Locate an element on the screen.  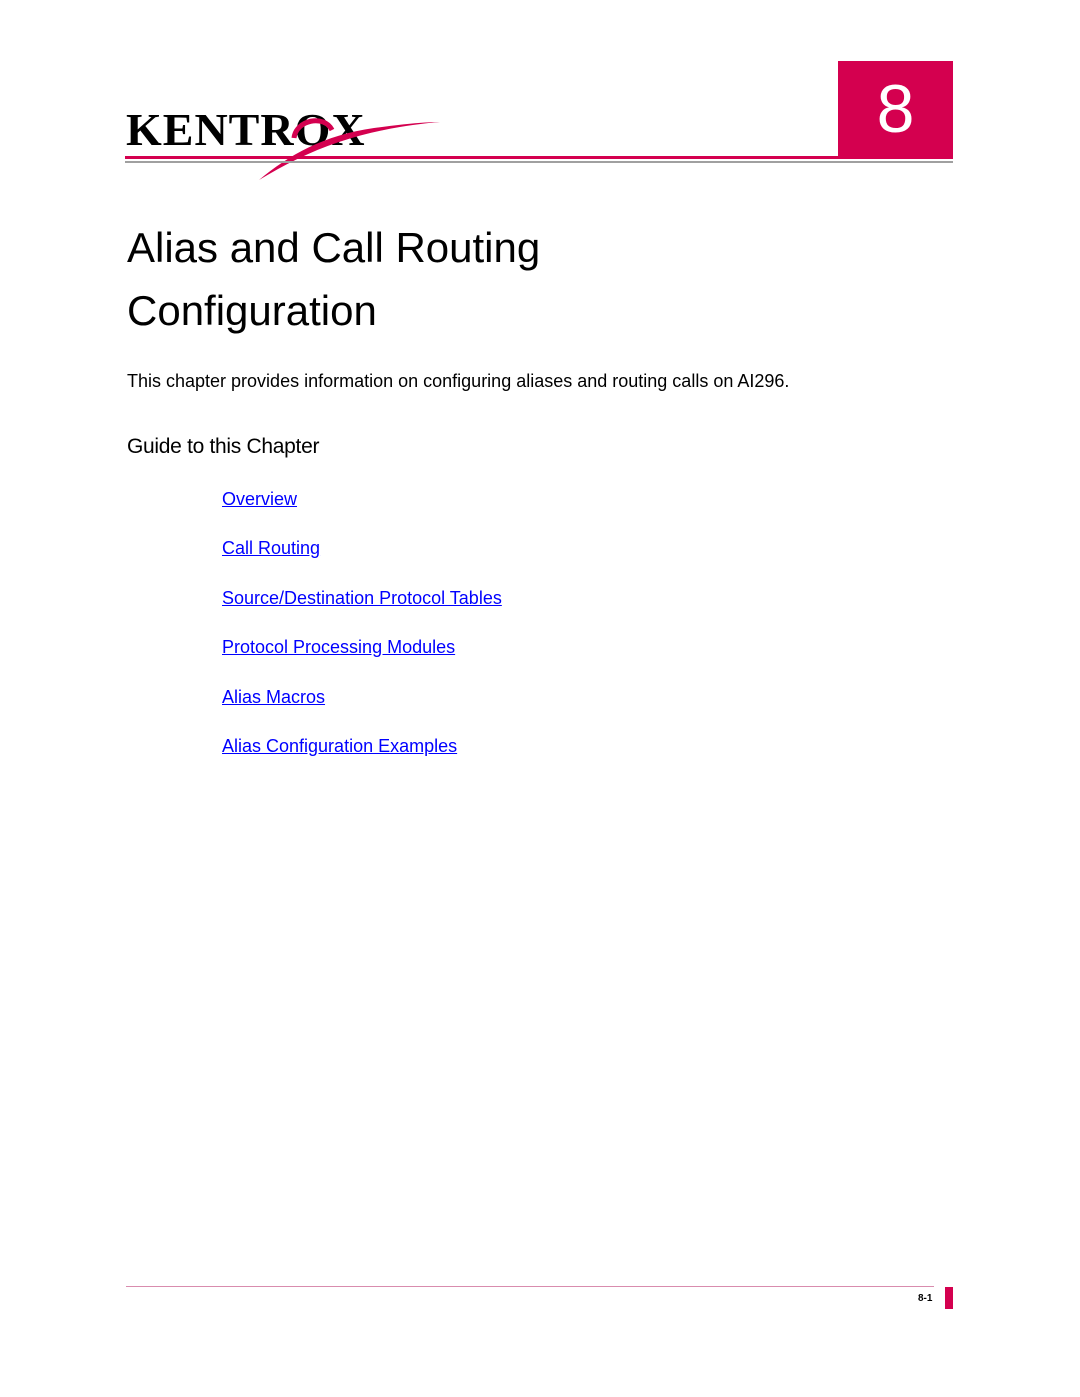
footer-rule is located at coordinates (530, 1286).